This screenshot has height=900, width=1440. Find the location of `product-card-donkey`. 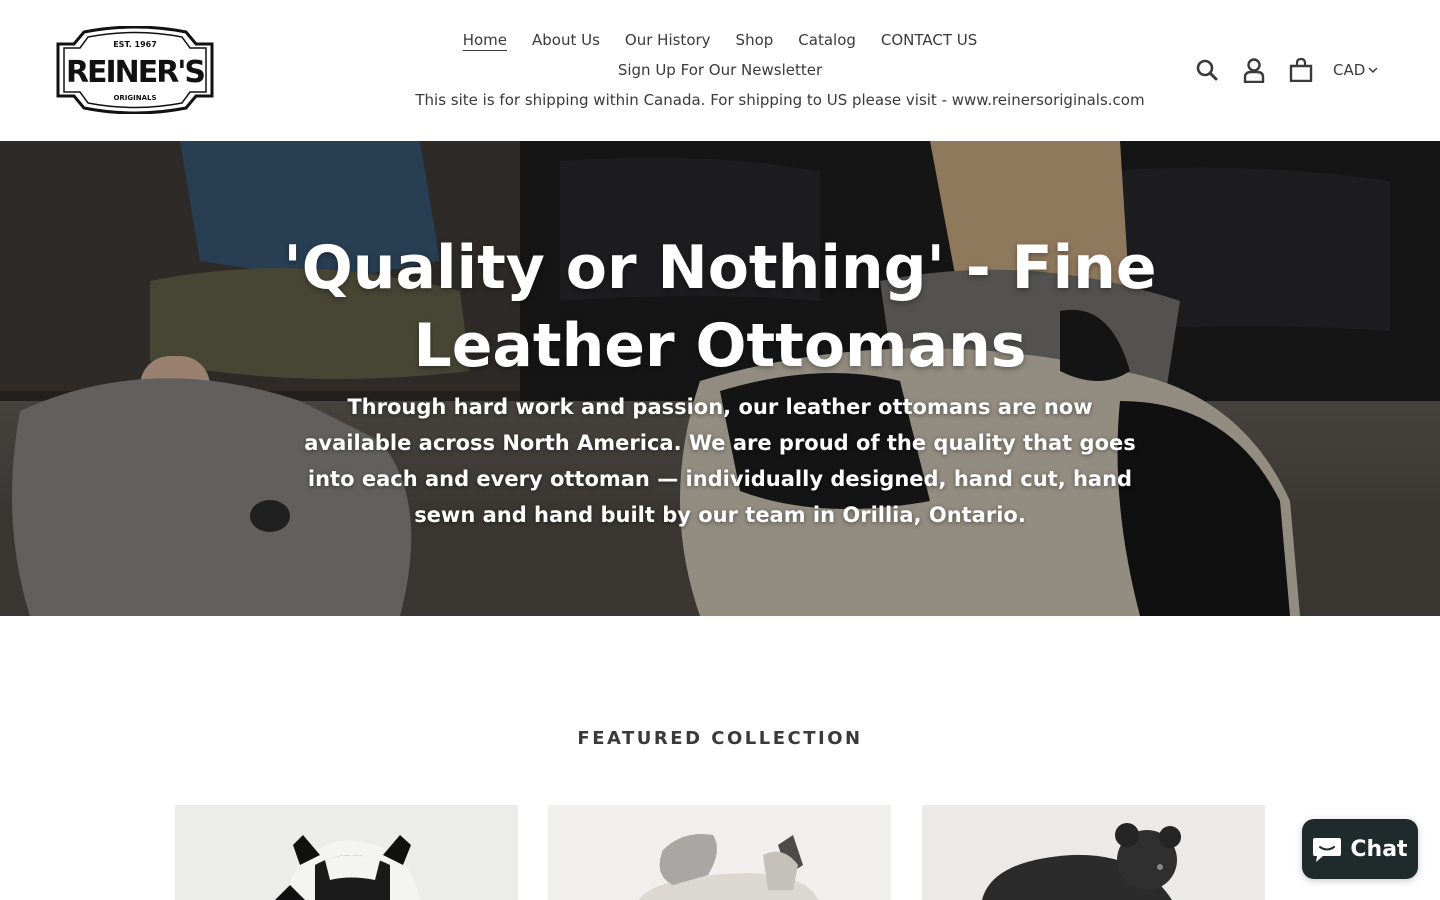

product-card-donkey is located at coordinates (719, 852).